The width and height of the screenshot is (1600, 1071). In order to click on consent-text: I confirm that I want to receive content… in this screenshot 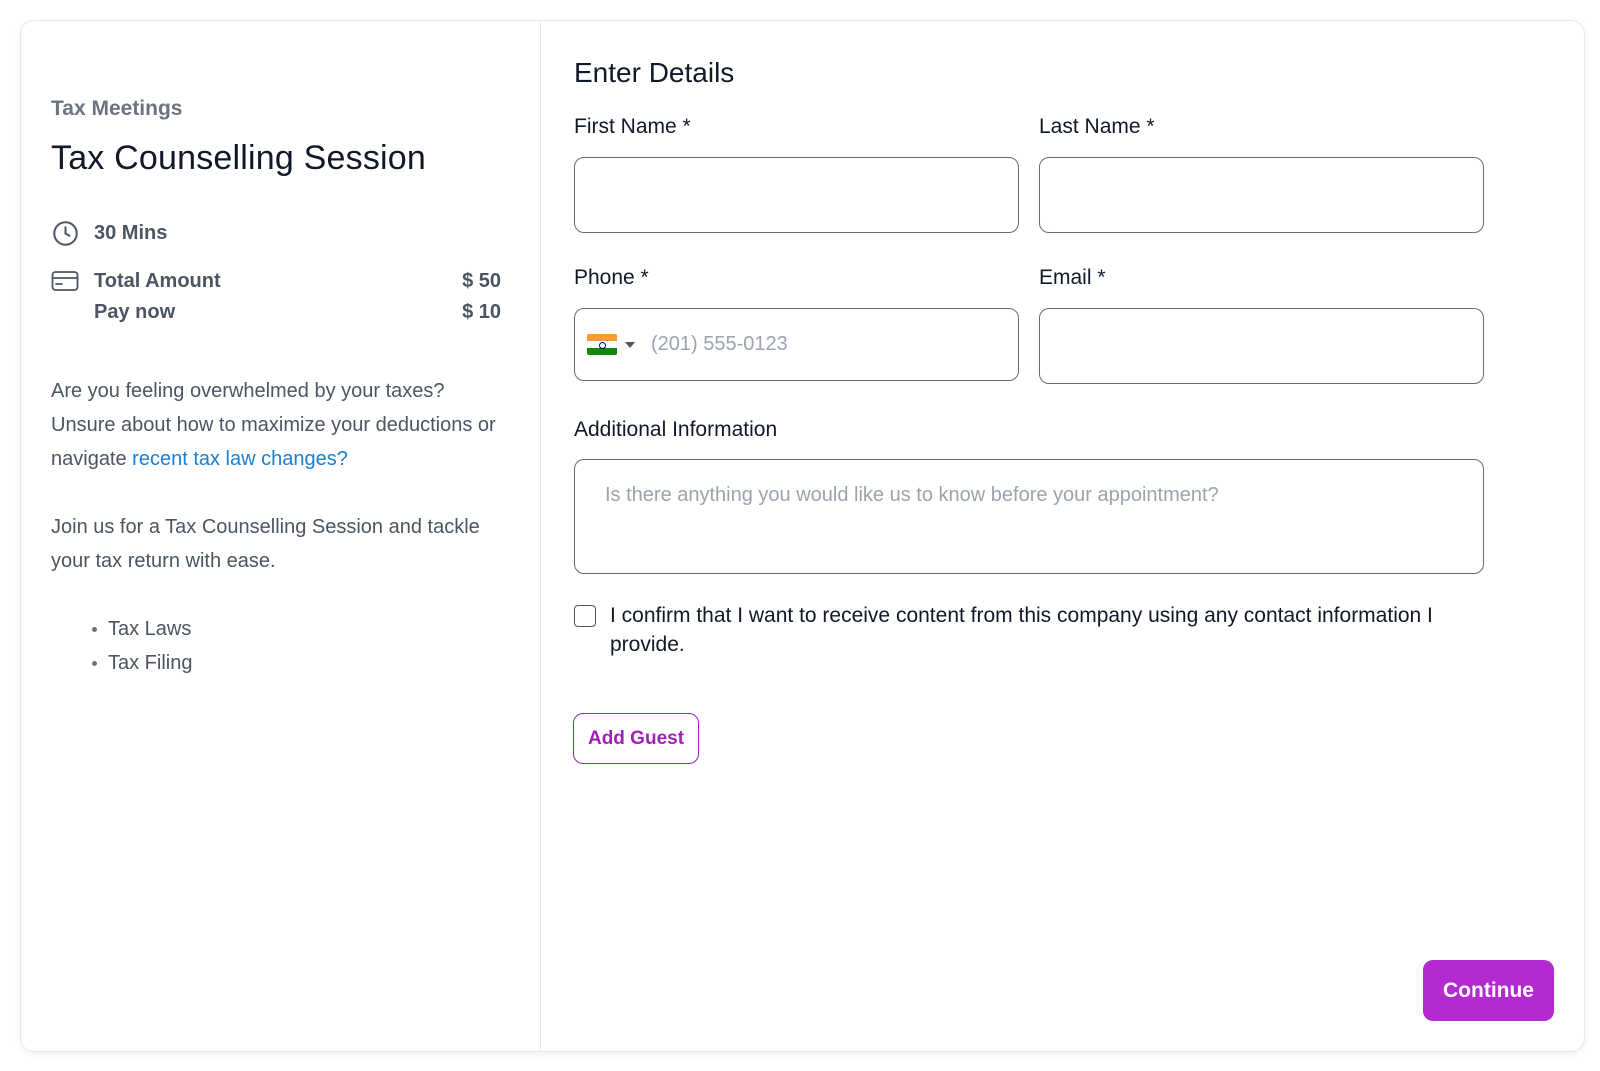, I will do `click(1021, 630)`.